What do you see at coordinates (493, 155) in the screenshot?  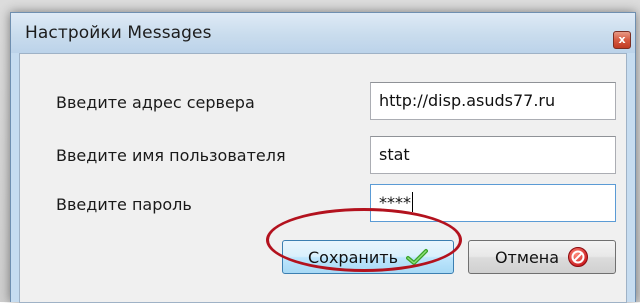 I see `username-input: stat` at bounding box center [493, 155].